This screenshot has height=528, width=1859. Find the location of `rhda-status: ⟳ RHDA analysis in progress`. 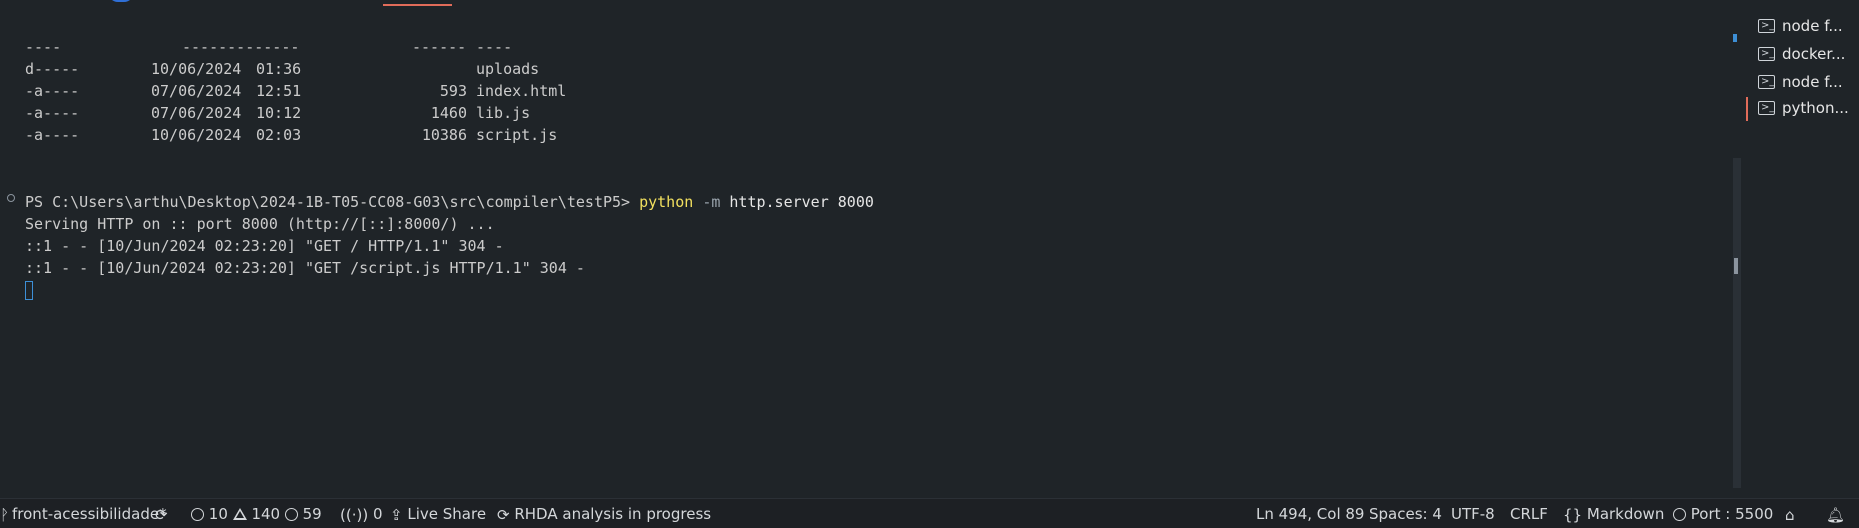

rhda-status: ⟳ RHDA analysis in progress is located at coordinates (604, 514).